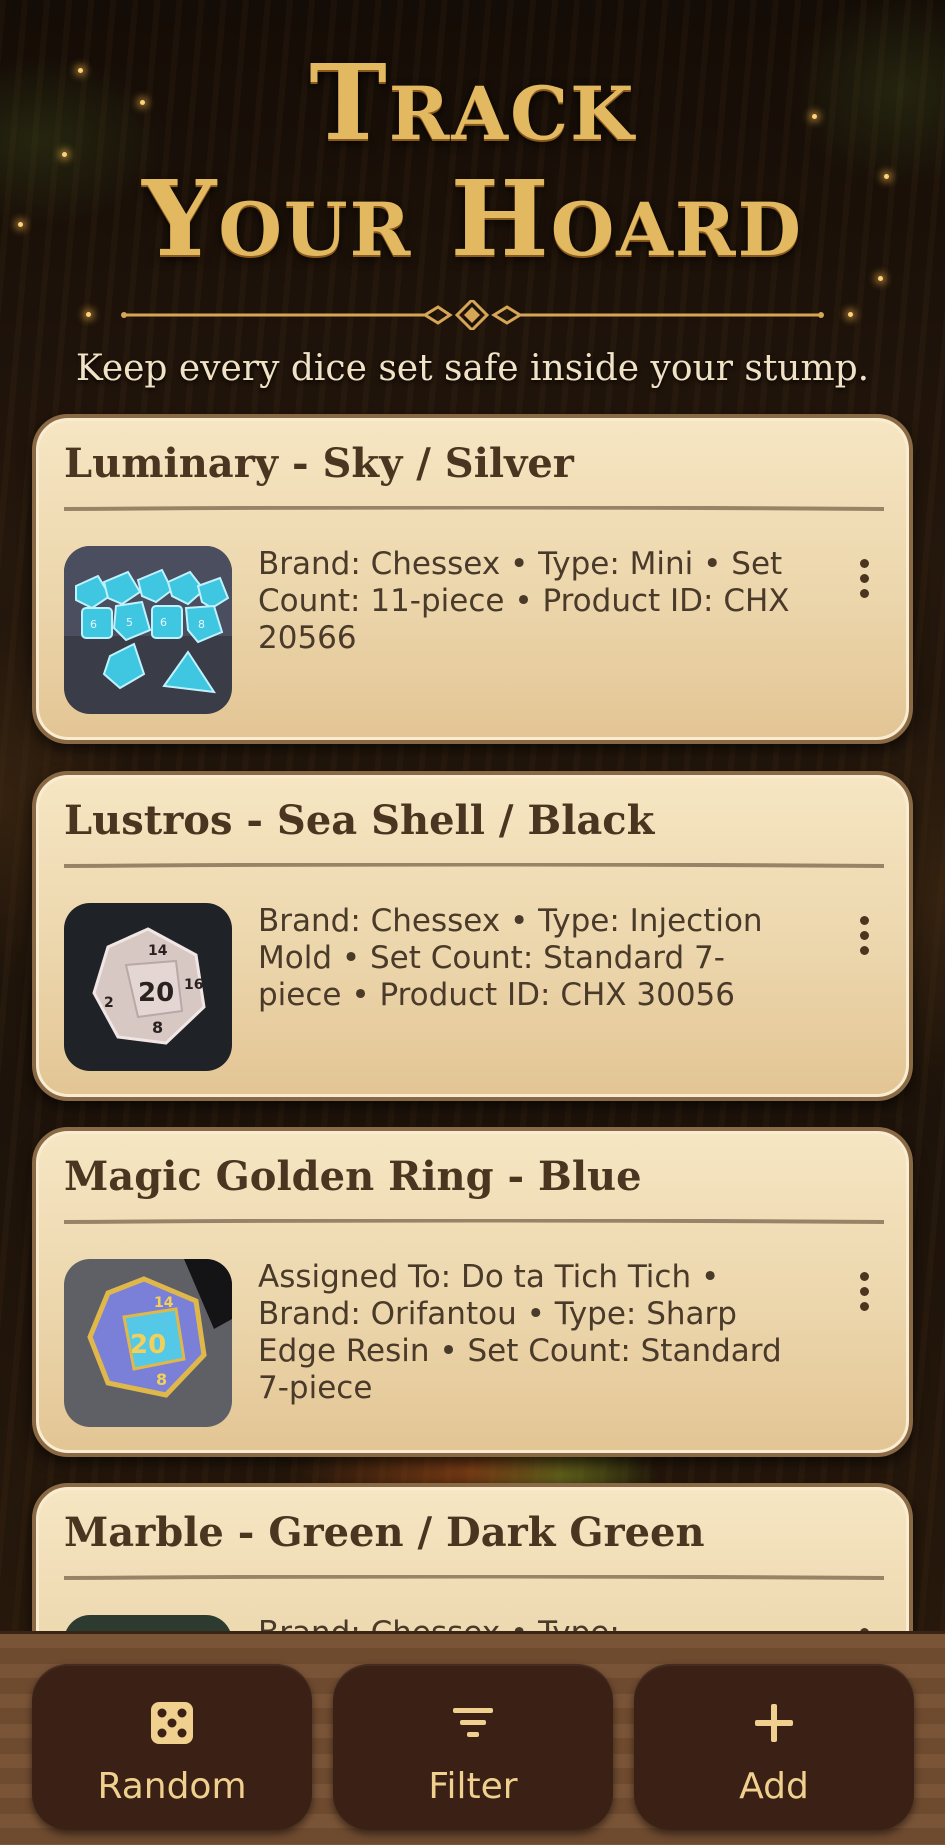 This screenshot has height=1845, width=945. I want to click on plus-icon, so click(774, 1723).